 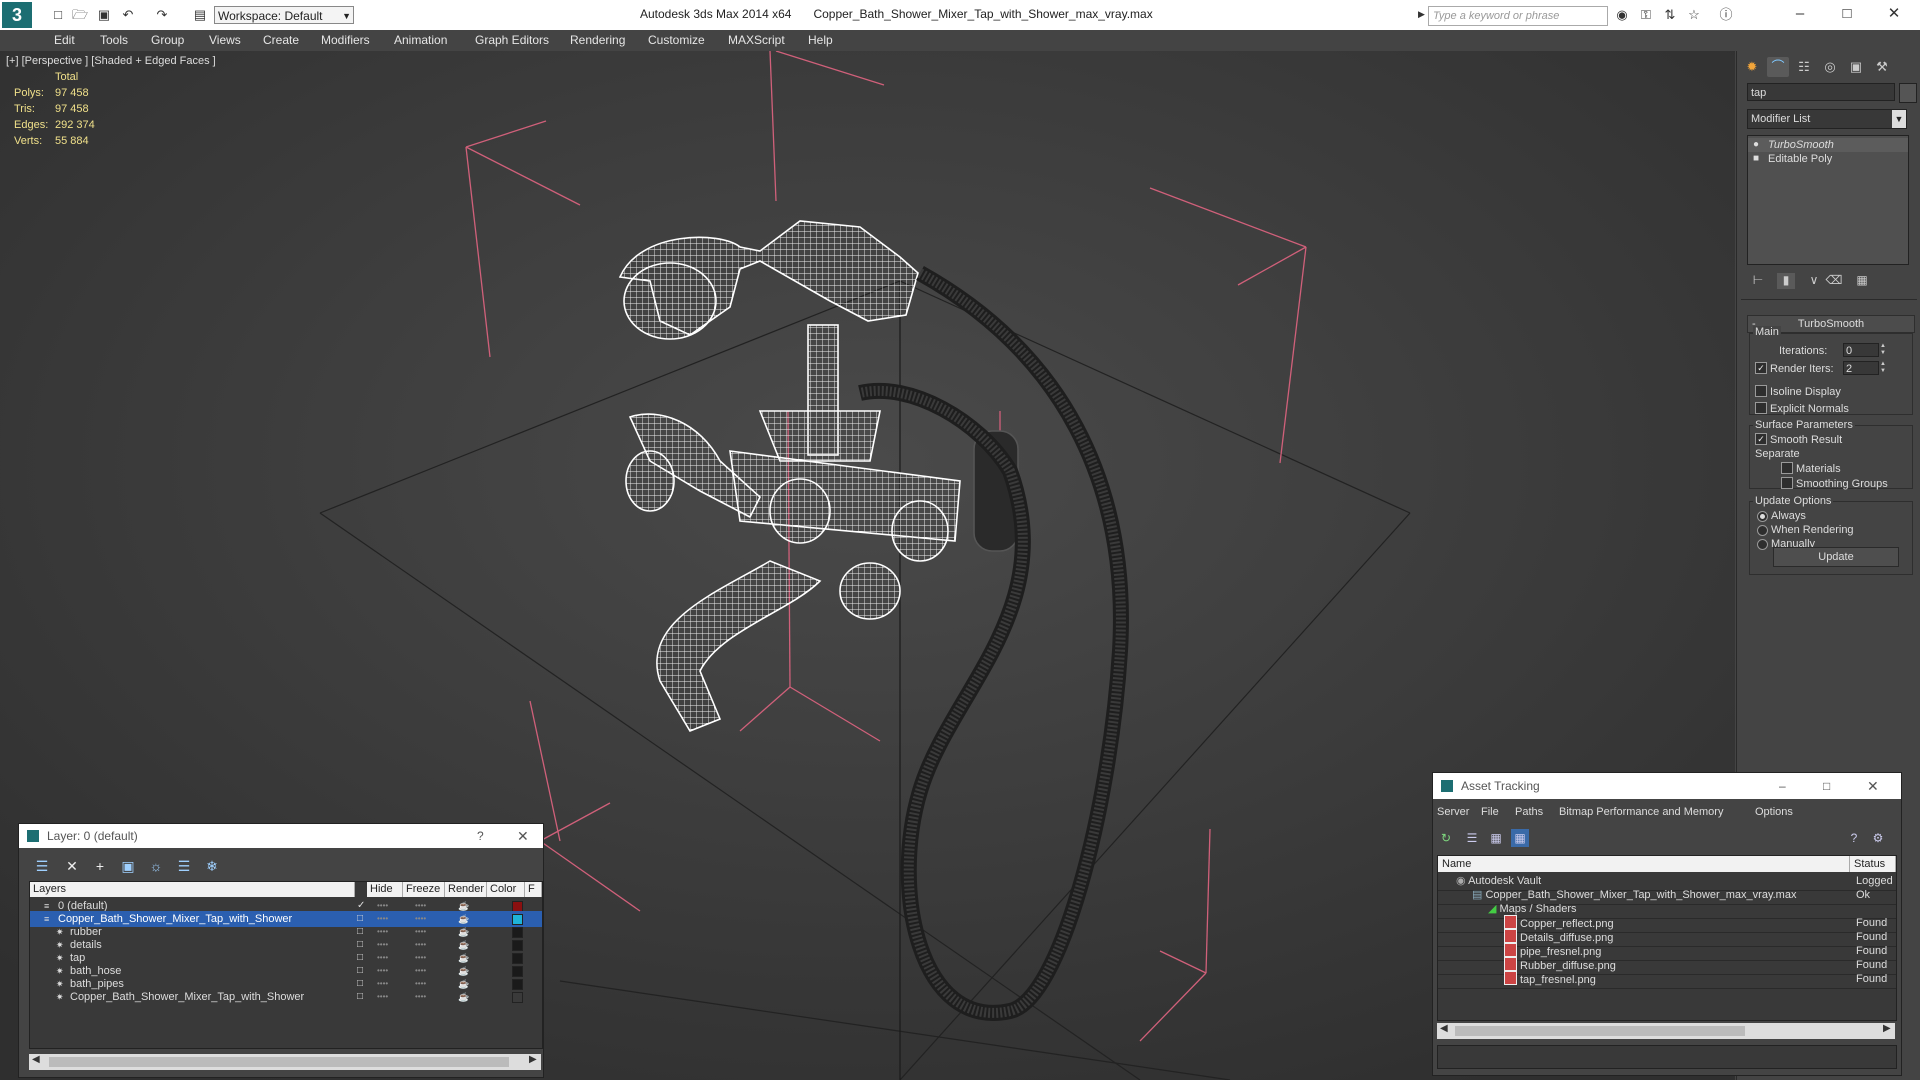 What do you see at coordinates (1883, 350) in the screenshot?
I see `spinner-arrows-icon: ▲ ▼` at bounding box center [1883, 350].